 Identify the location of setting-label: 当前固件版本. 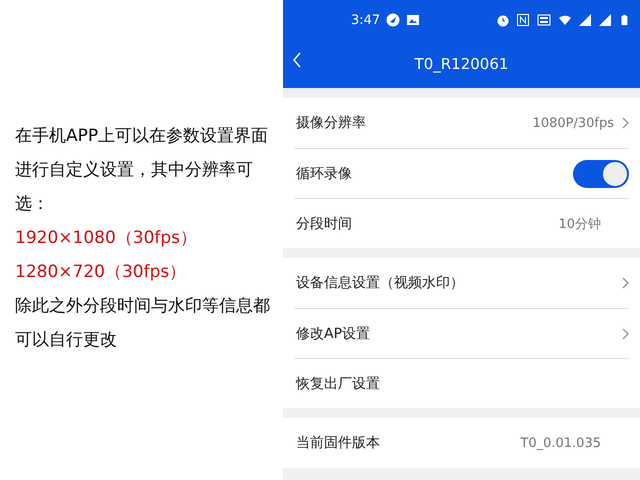
(338, 443).